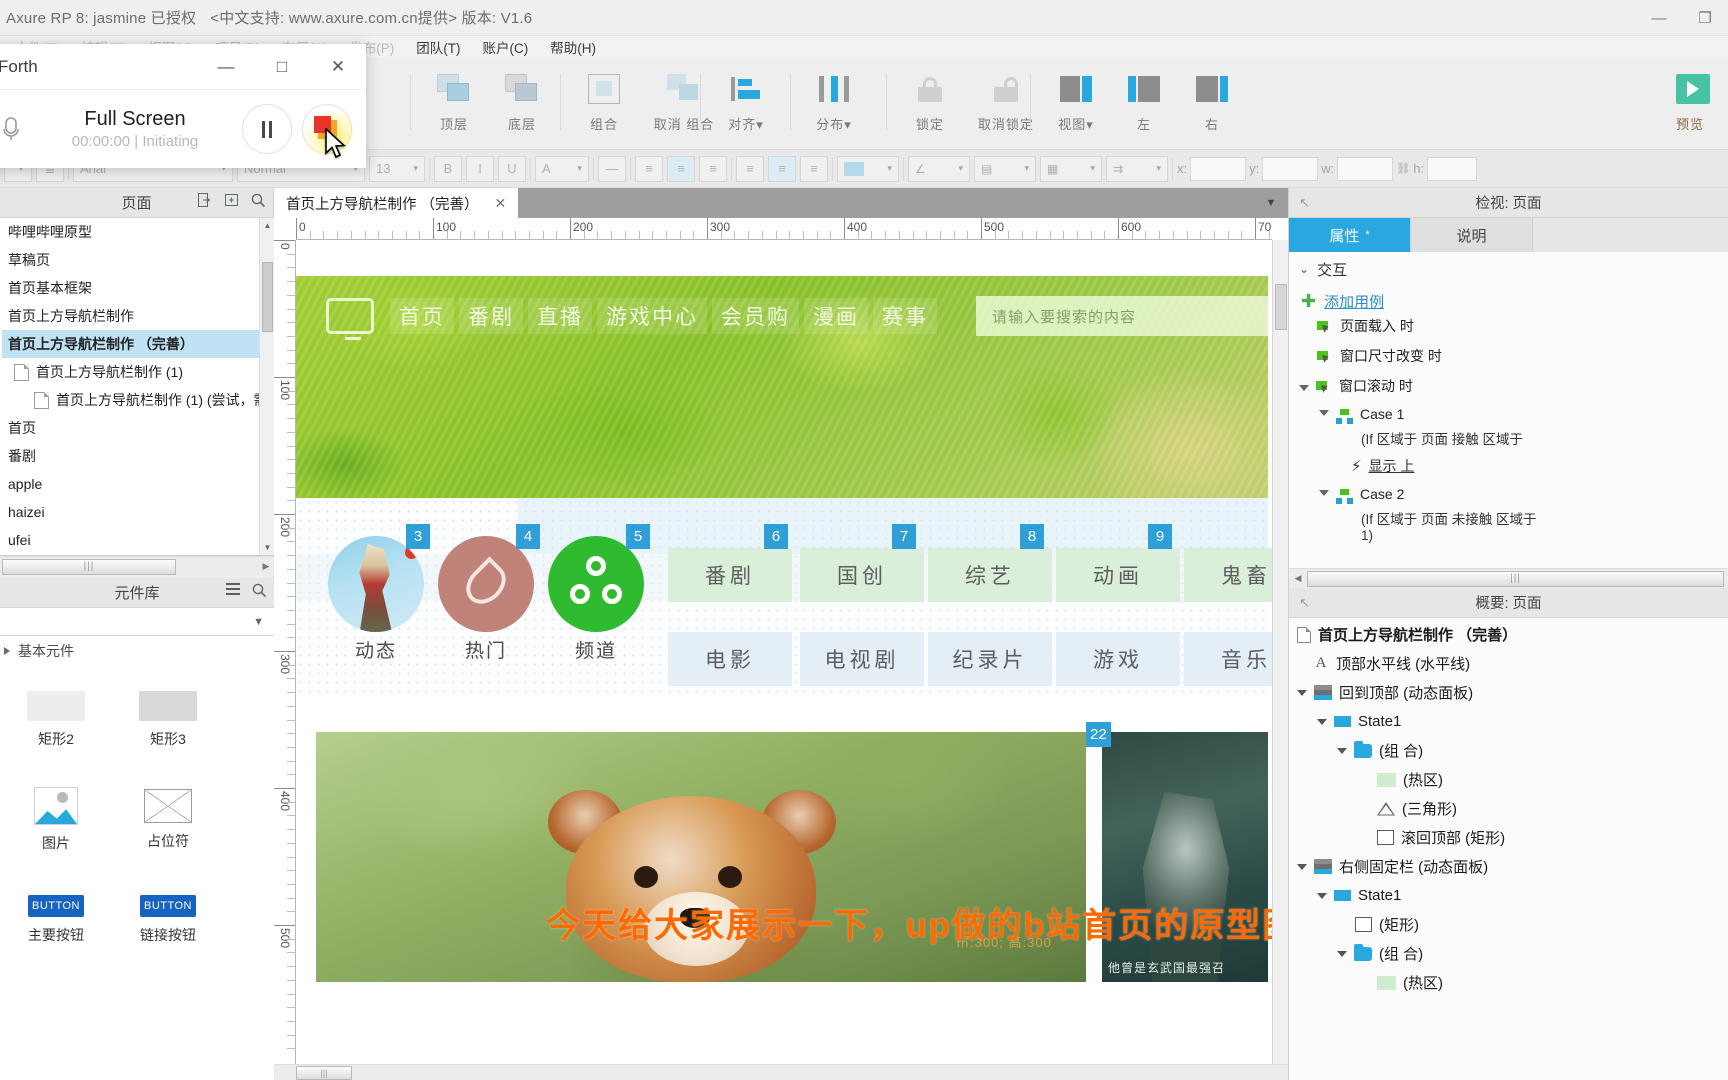 The image size is (1728, 1080). What do you see at coordinates (204, 202) in the screenshot?
I see `add-page-icon` at bounding box center [204, 202].